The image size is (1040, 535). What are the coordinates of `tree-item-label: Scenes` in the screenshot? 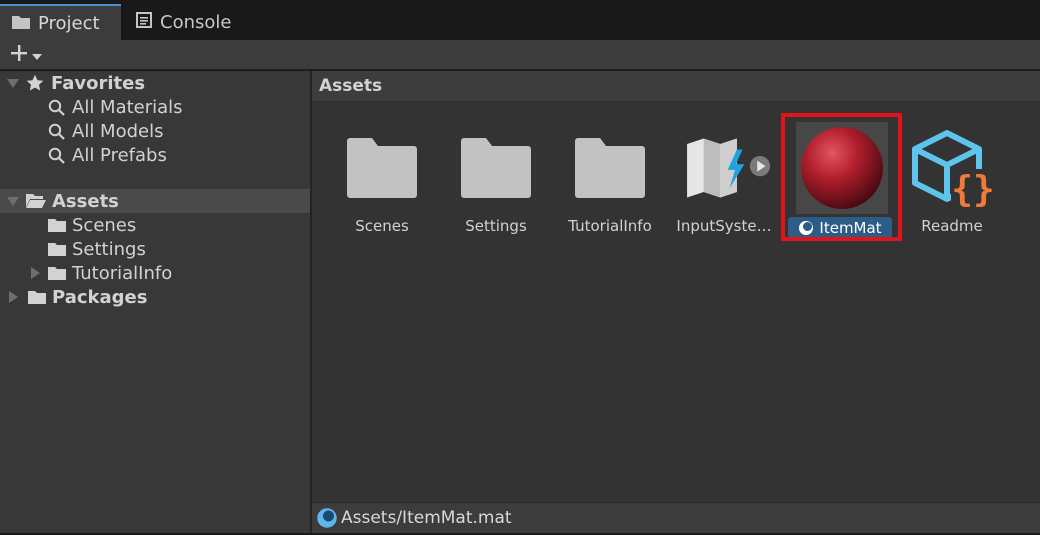 It's located at (104, 225).